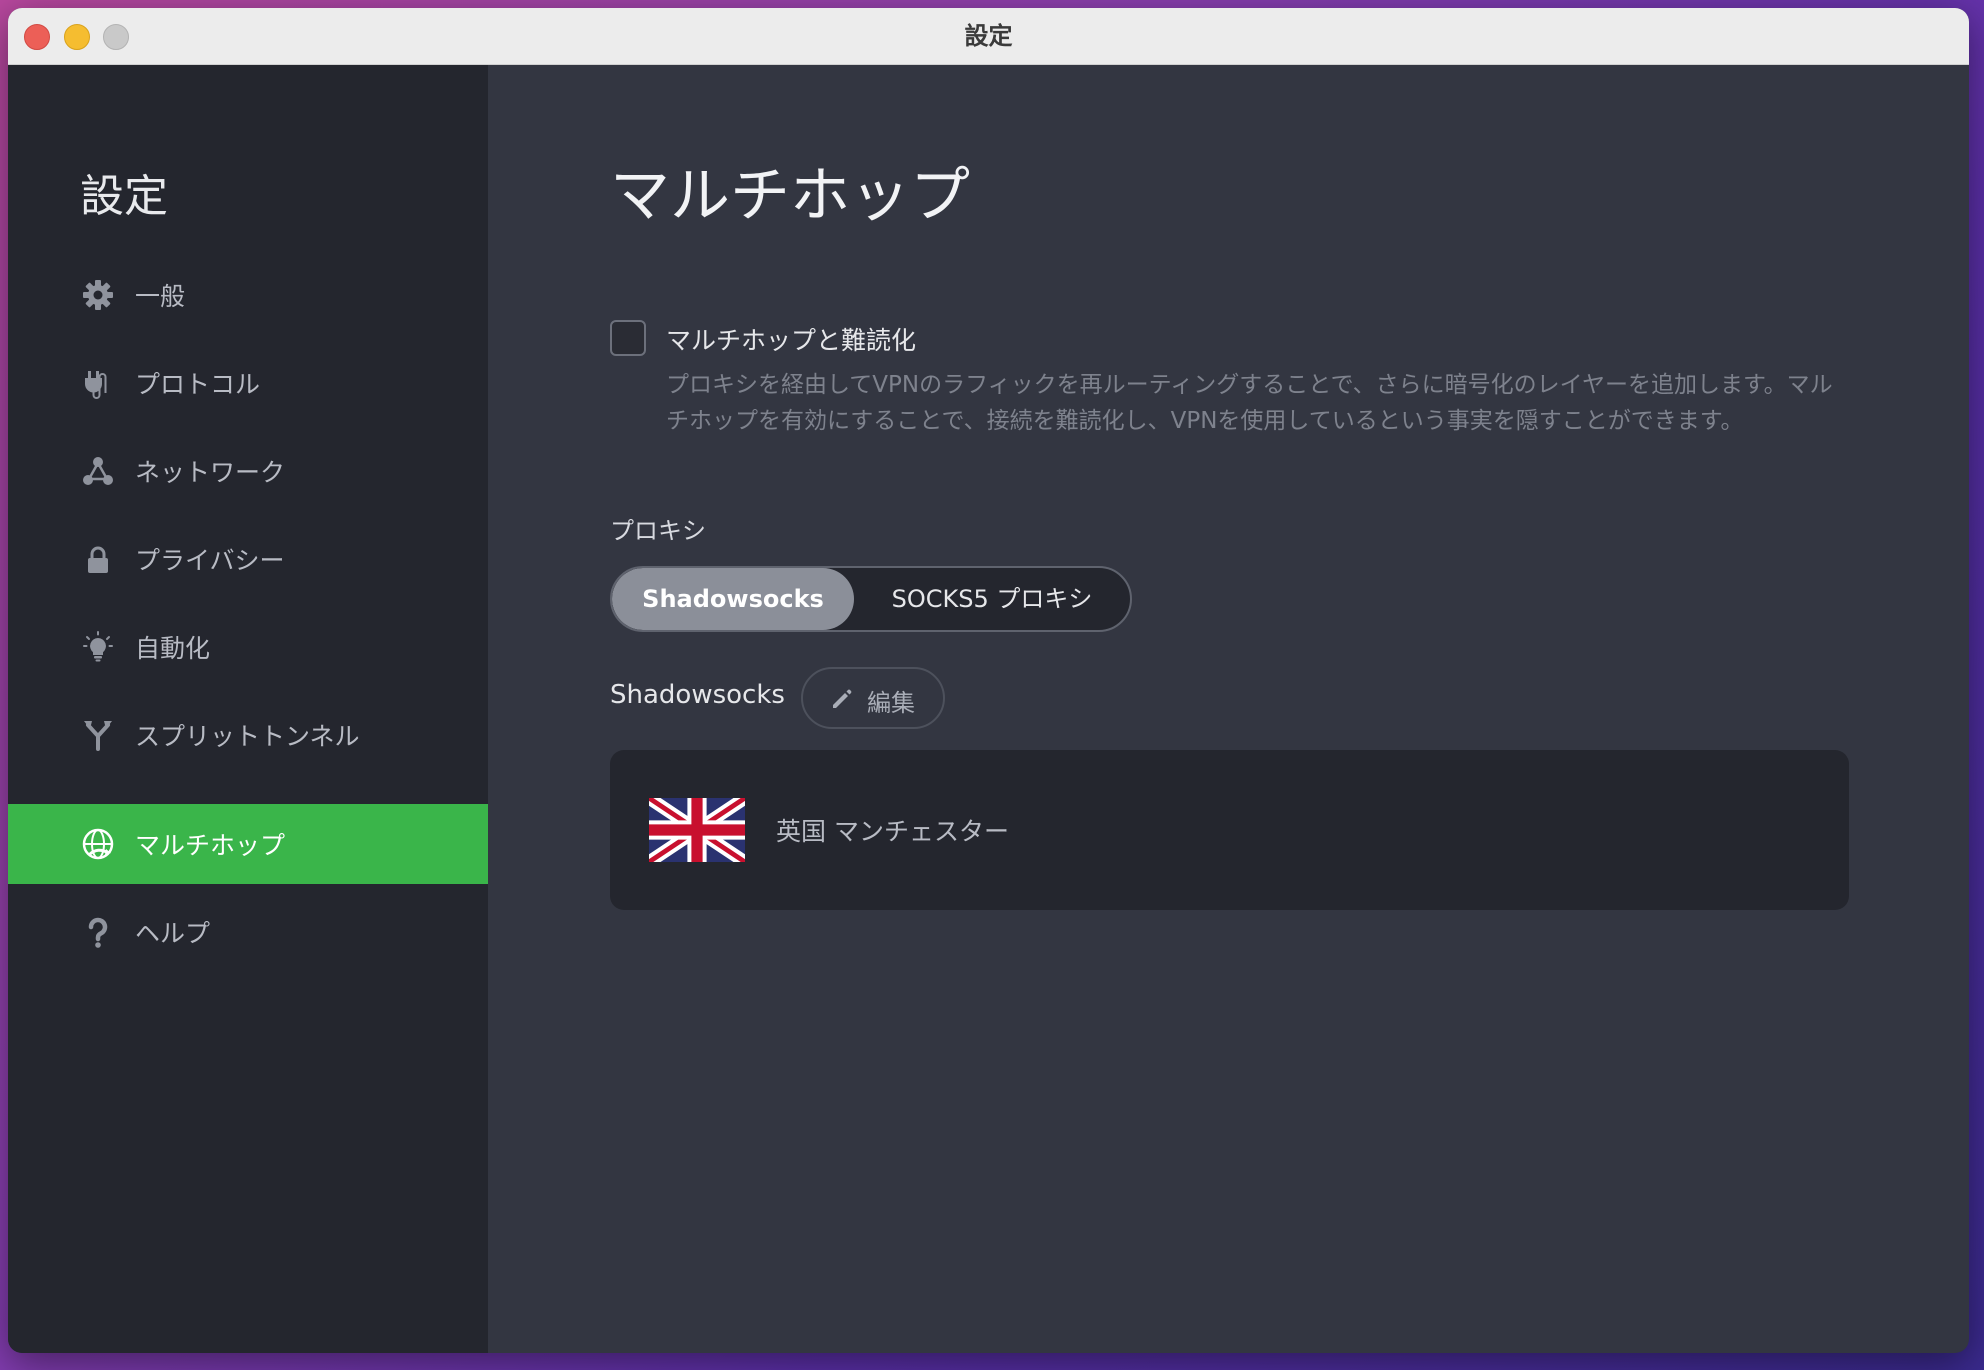  What do you see at coordinates (98, 932) in the screenshot?
I see `question-icon` at bounding box center [98, 932].